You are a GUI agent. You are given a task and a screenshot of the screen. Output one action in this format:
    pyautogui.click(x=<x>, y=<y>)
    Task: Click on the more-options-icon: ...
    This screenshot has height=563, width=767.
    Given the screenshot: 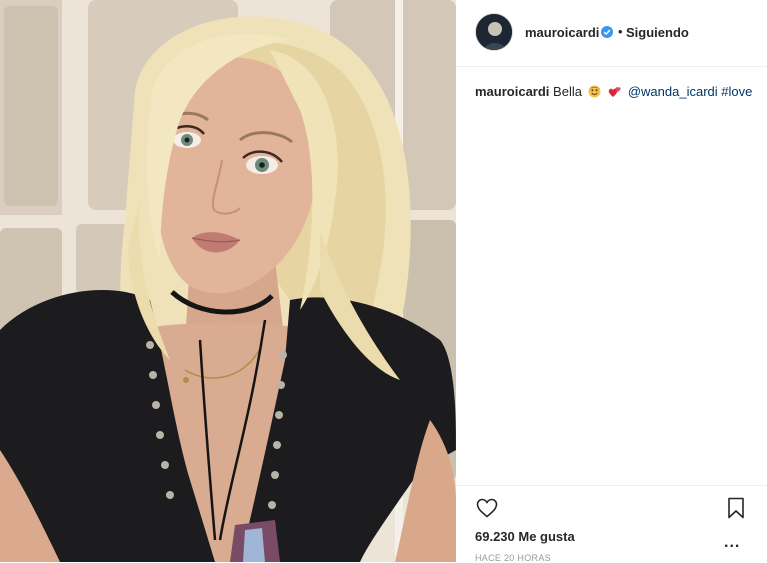 What is the action you would take?
    pyautogui.click(x=732, y=543)
    